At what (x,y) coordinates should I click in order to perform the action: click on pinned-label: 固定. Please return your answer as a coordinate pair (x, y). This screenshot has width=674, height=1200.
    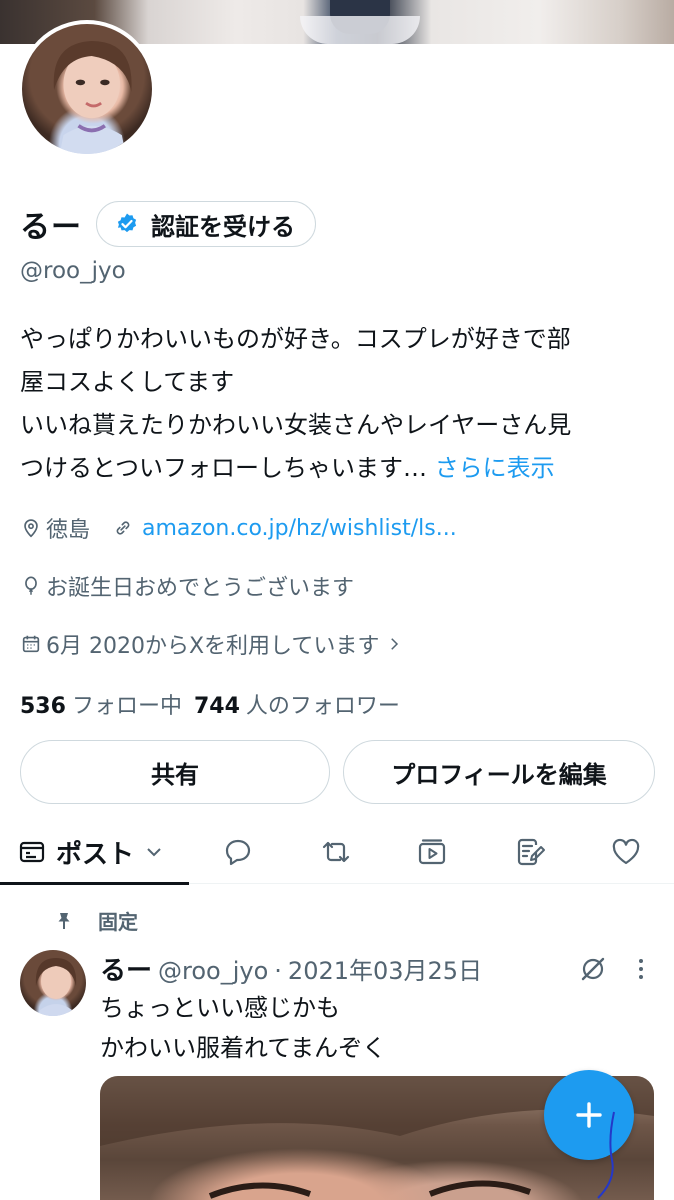
    Looking at the image, I should click on (118, 922).